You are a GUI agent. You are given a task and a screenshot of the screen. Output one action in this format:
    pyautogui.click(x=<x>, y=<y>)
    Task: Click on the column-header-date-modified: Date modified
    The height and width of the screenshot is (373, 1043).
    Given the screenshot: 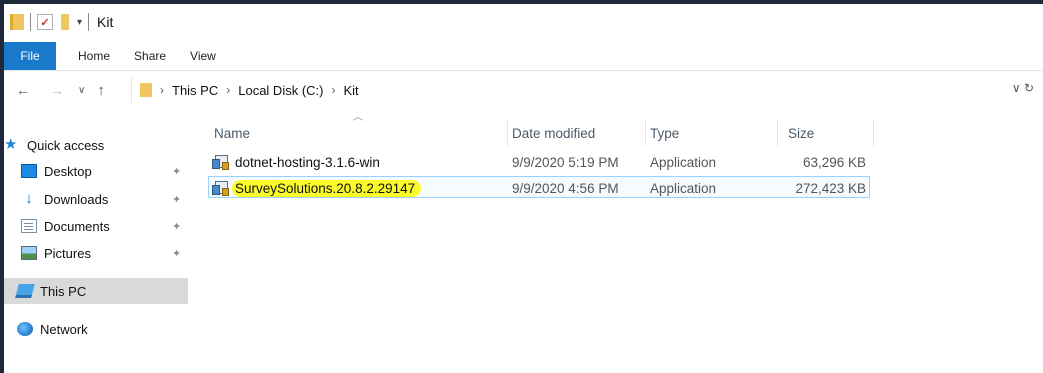 What is the action you would take?
    pyautogui.click(x=579, y=133)
    